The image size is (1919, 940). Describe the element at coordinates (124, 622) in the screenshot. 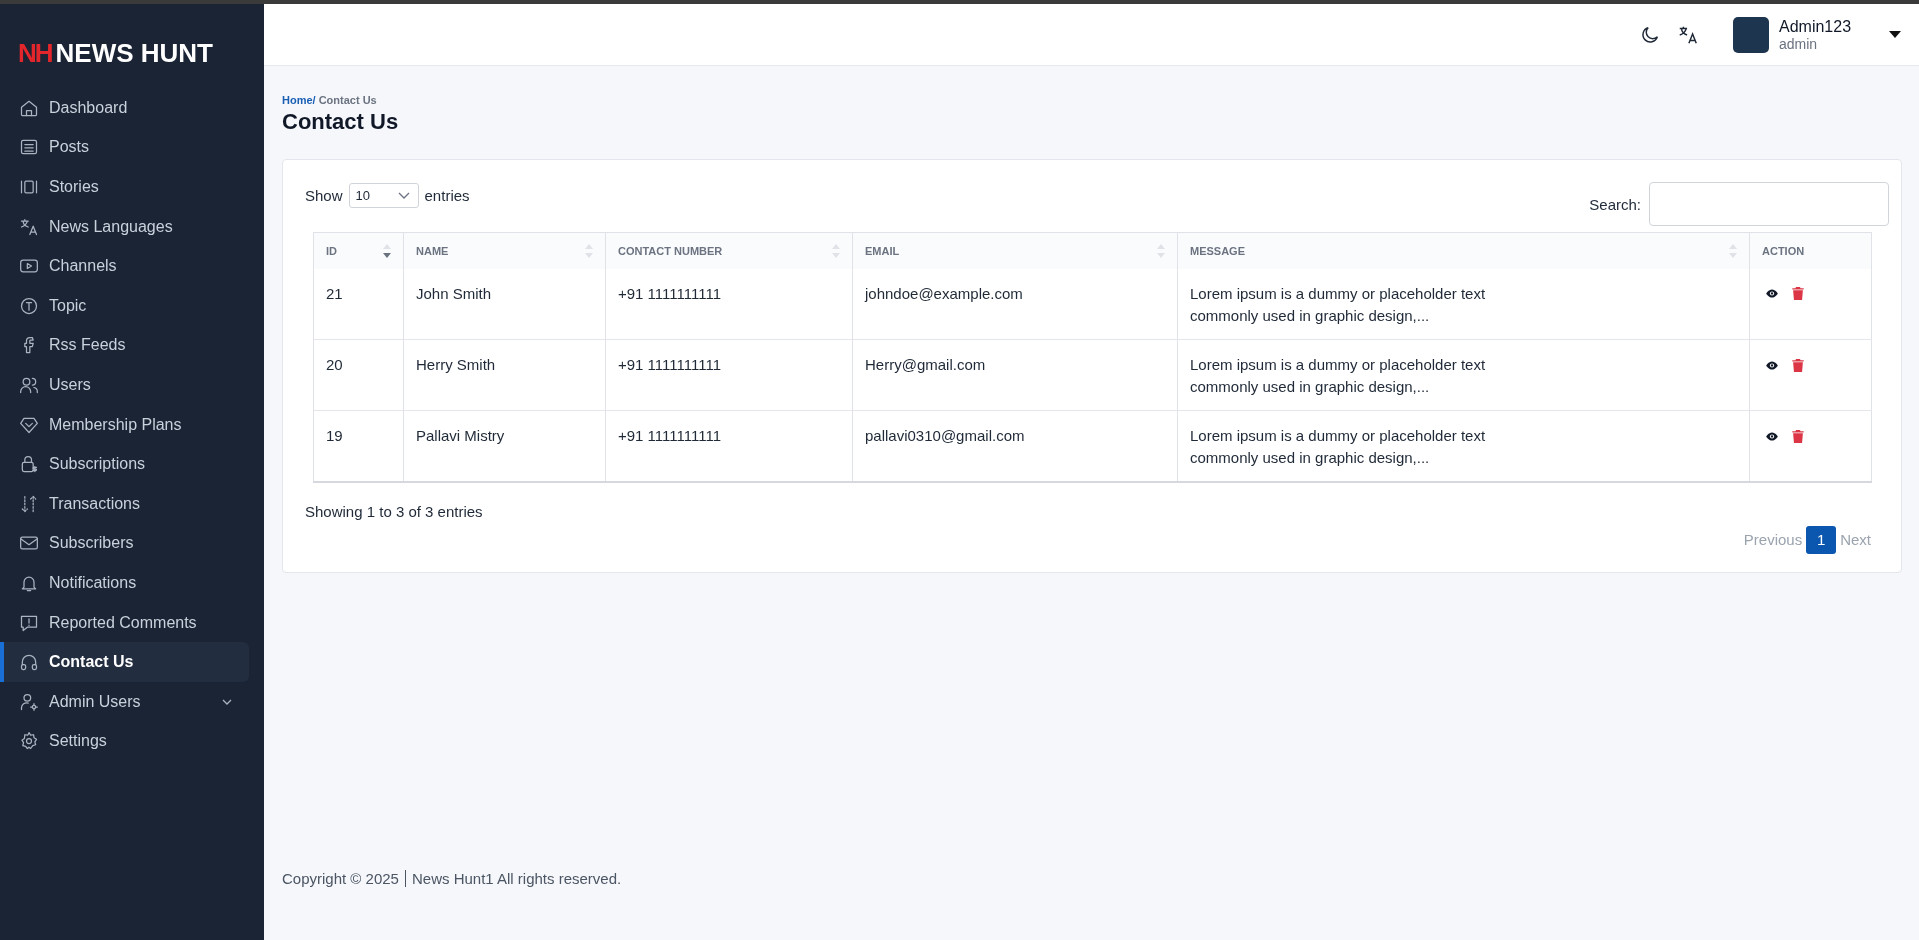

I see `sidebar-item: Reported Comments` at that location.